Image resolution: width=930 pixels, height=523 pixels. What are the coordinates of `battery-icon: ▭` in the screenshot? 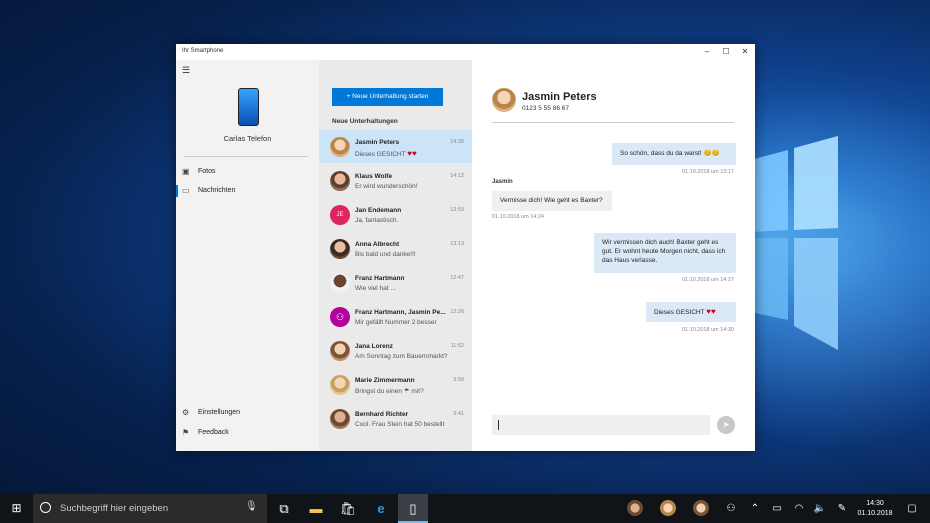 It's located at (777, 508).